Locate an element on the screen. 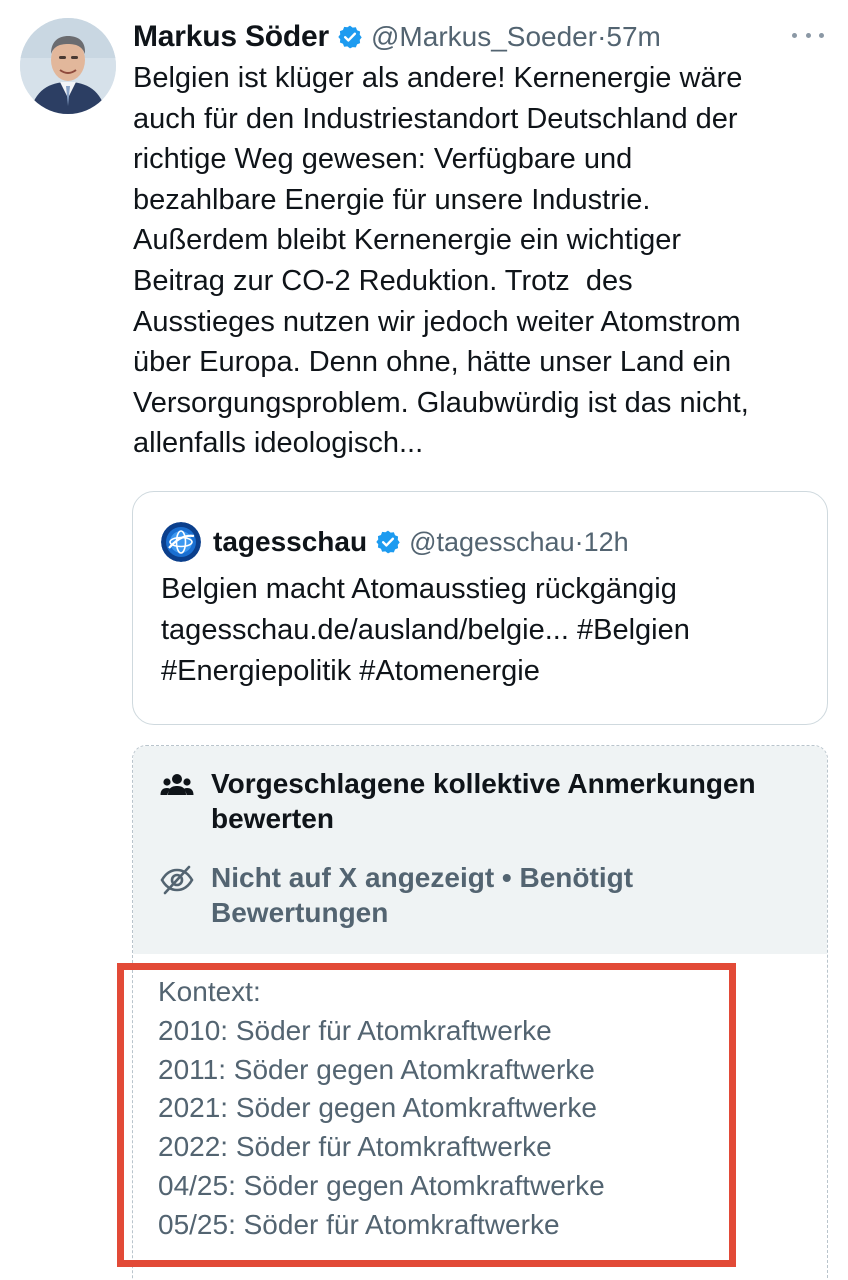 The width and height of the screenshot is (848, 1280). quoted-author-handle: @tagesschau is located at coordinates (492, 542).